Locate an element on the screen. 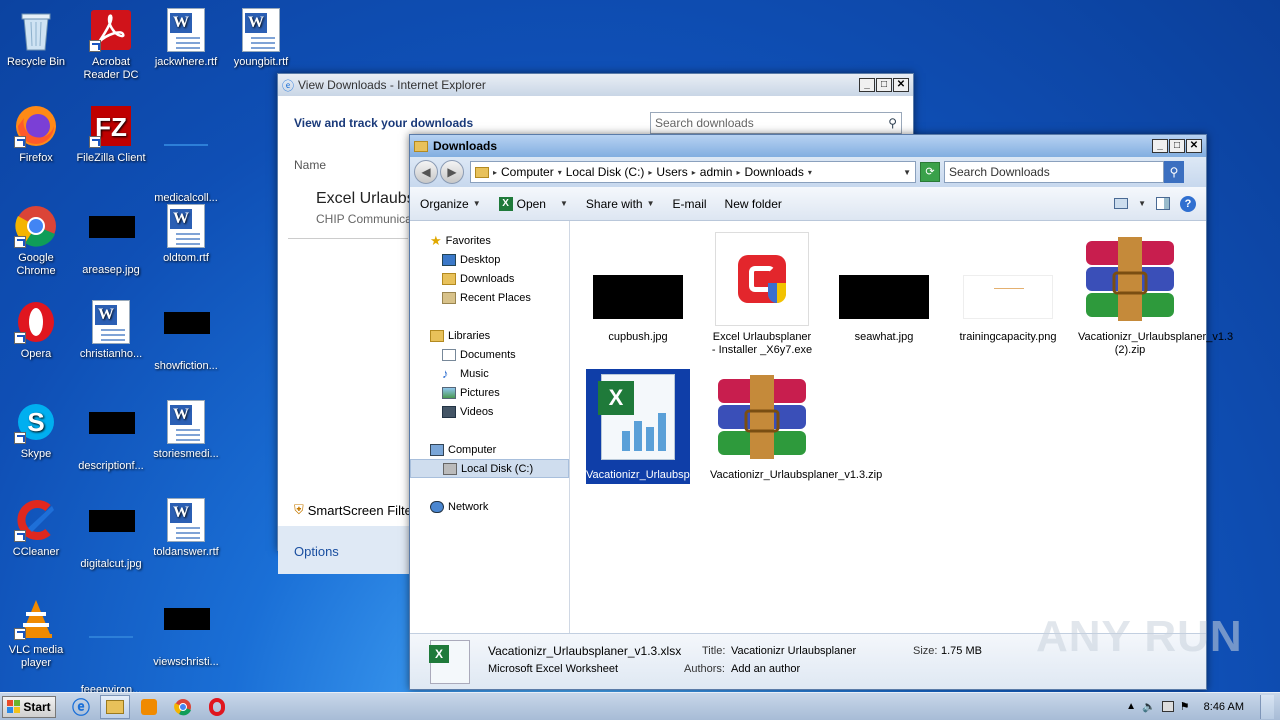 The width and height of the screenshot is (1280, 720). nav-libraries: Libraries is located at coordinates (489, 335).